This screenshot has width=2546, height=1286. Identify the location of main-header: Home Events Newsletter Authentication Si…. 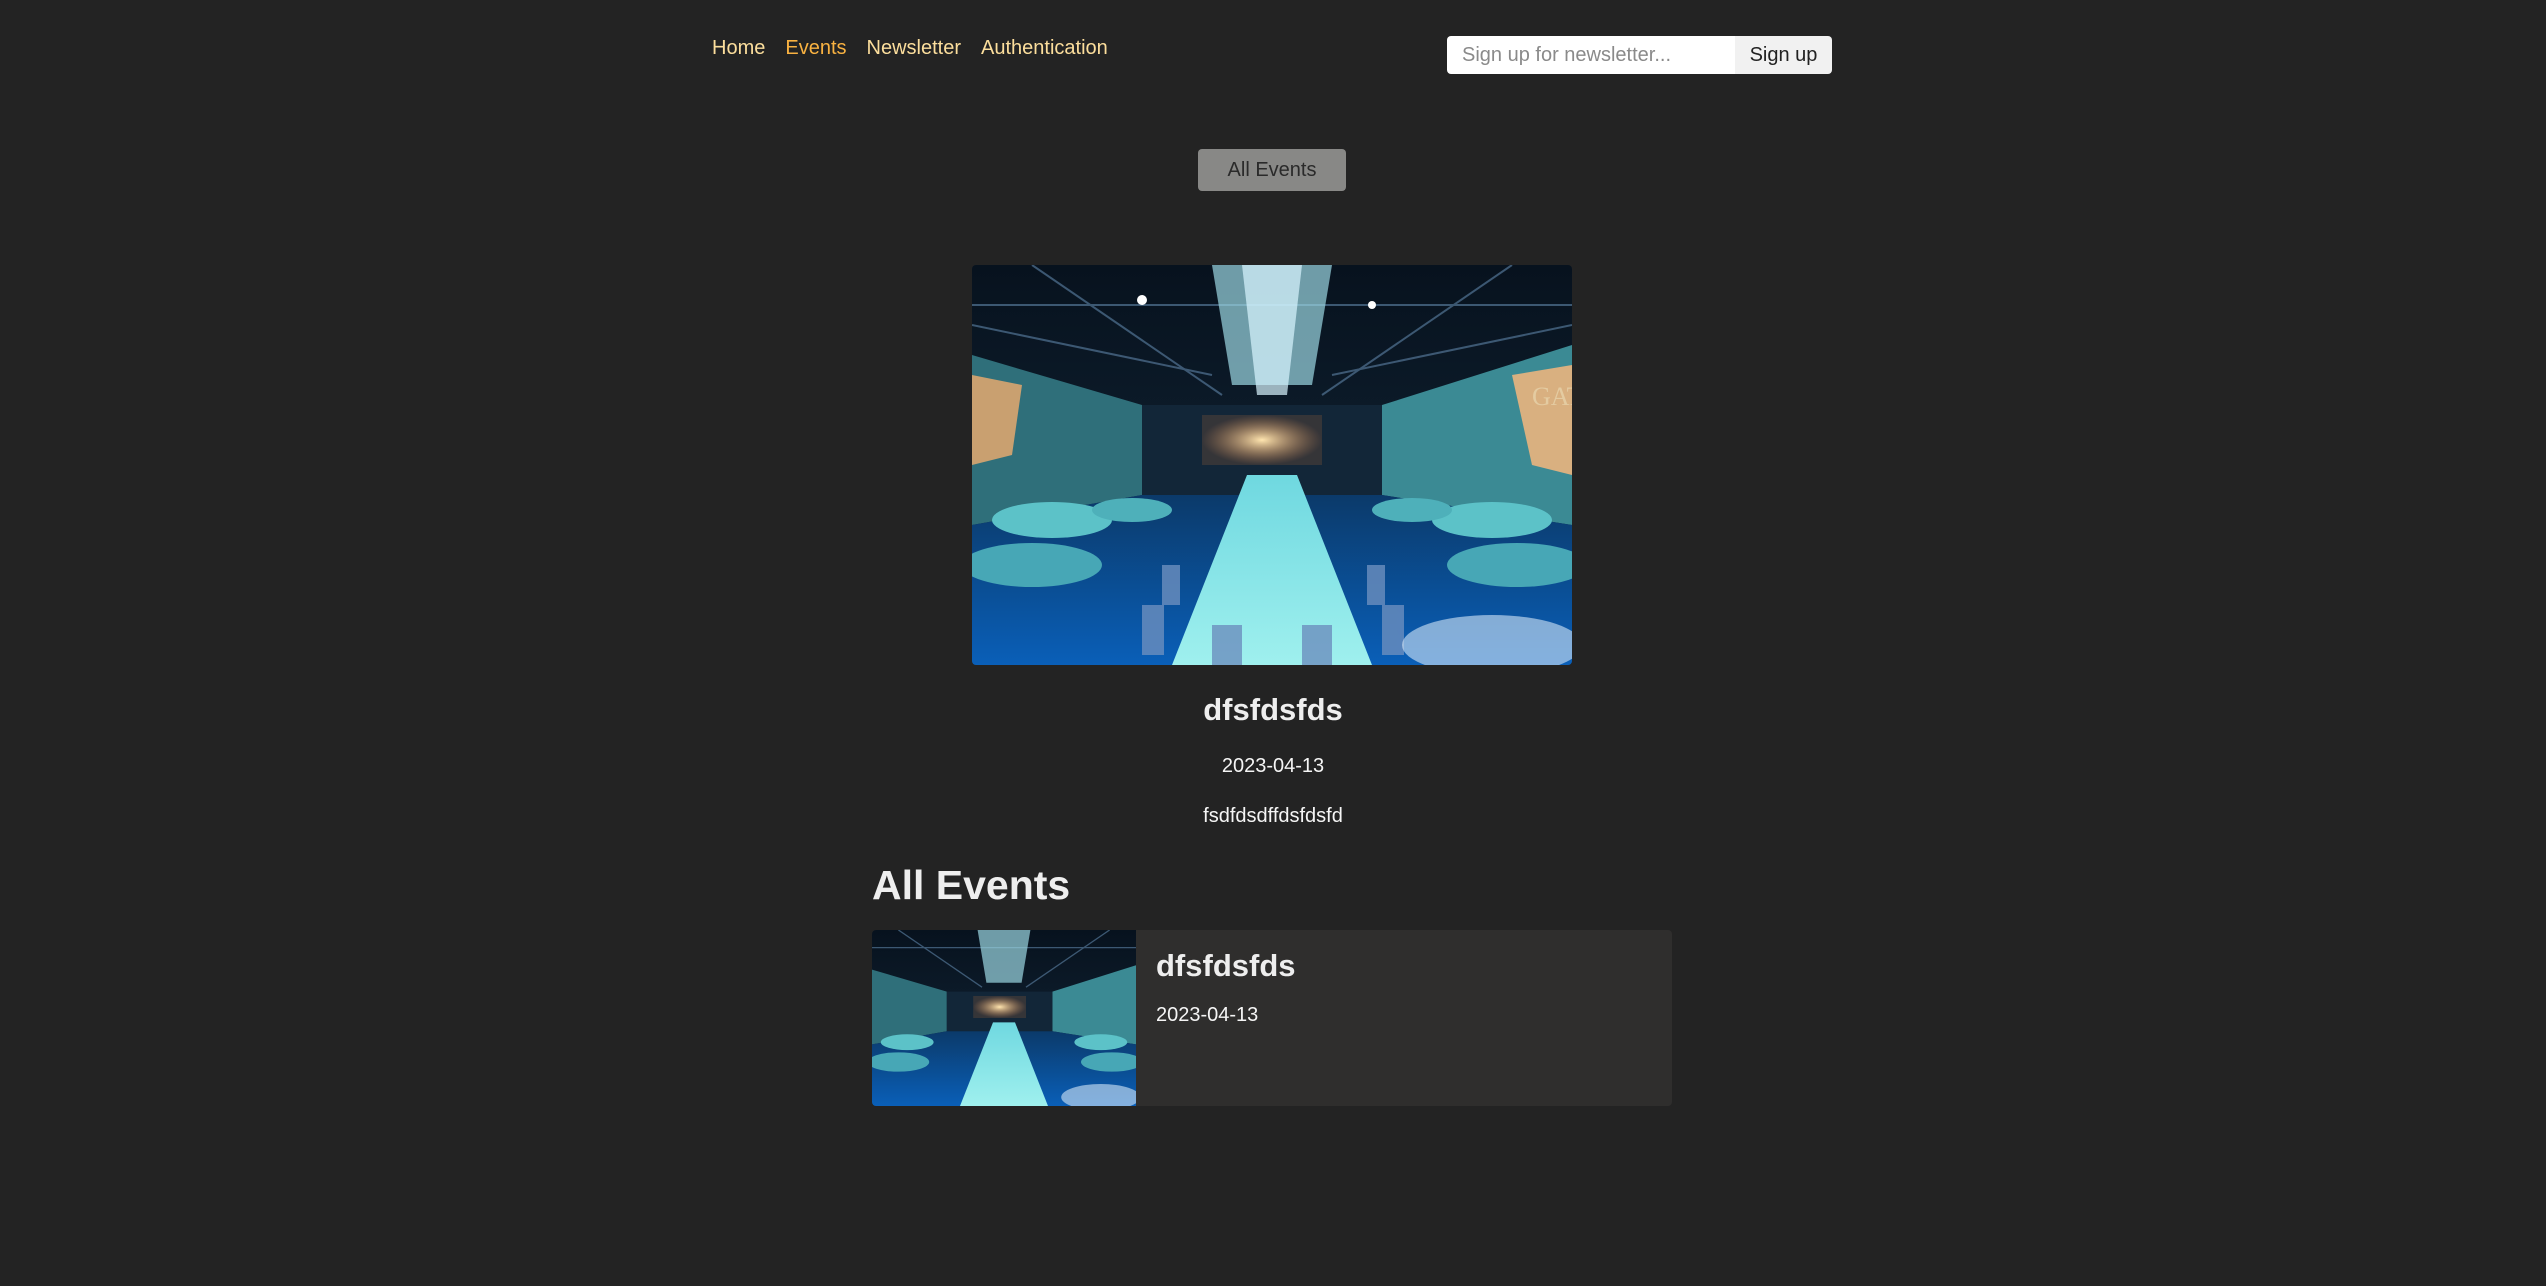
(1272, 55).